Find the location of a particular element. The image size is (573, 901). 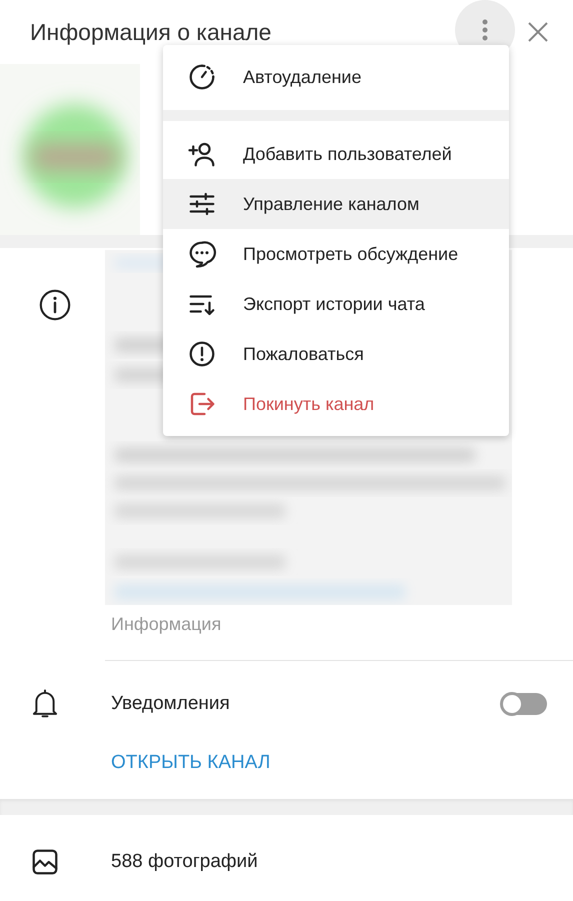

menu-item: Добавить пользователей is located at coordinates (336, 154).